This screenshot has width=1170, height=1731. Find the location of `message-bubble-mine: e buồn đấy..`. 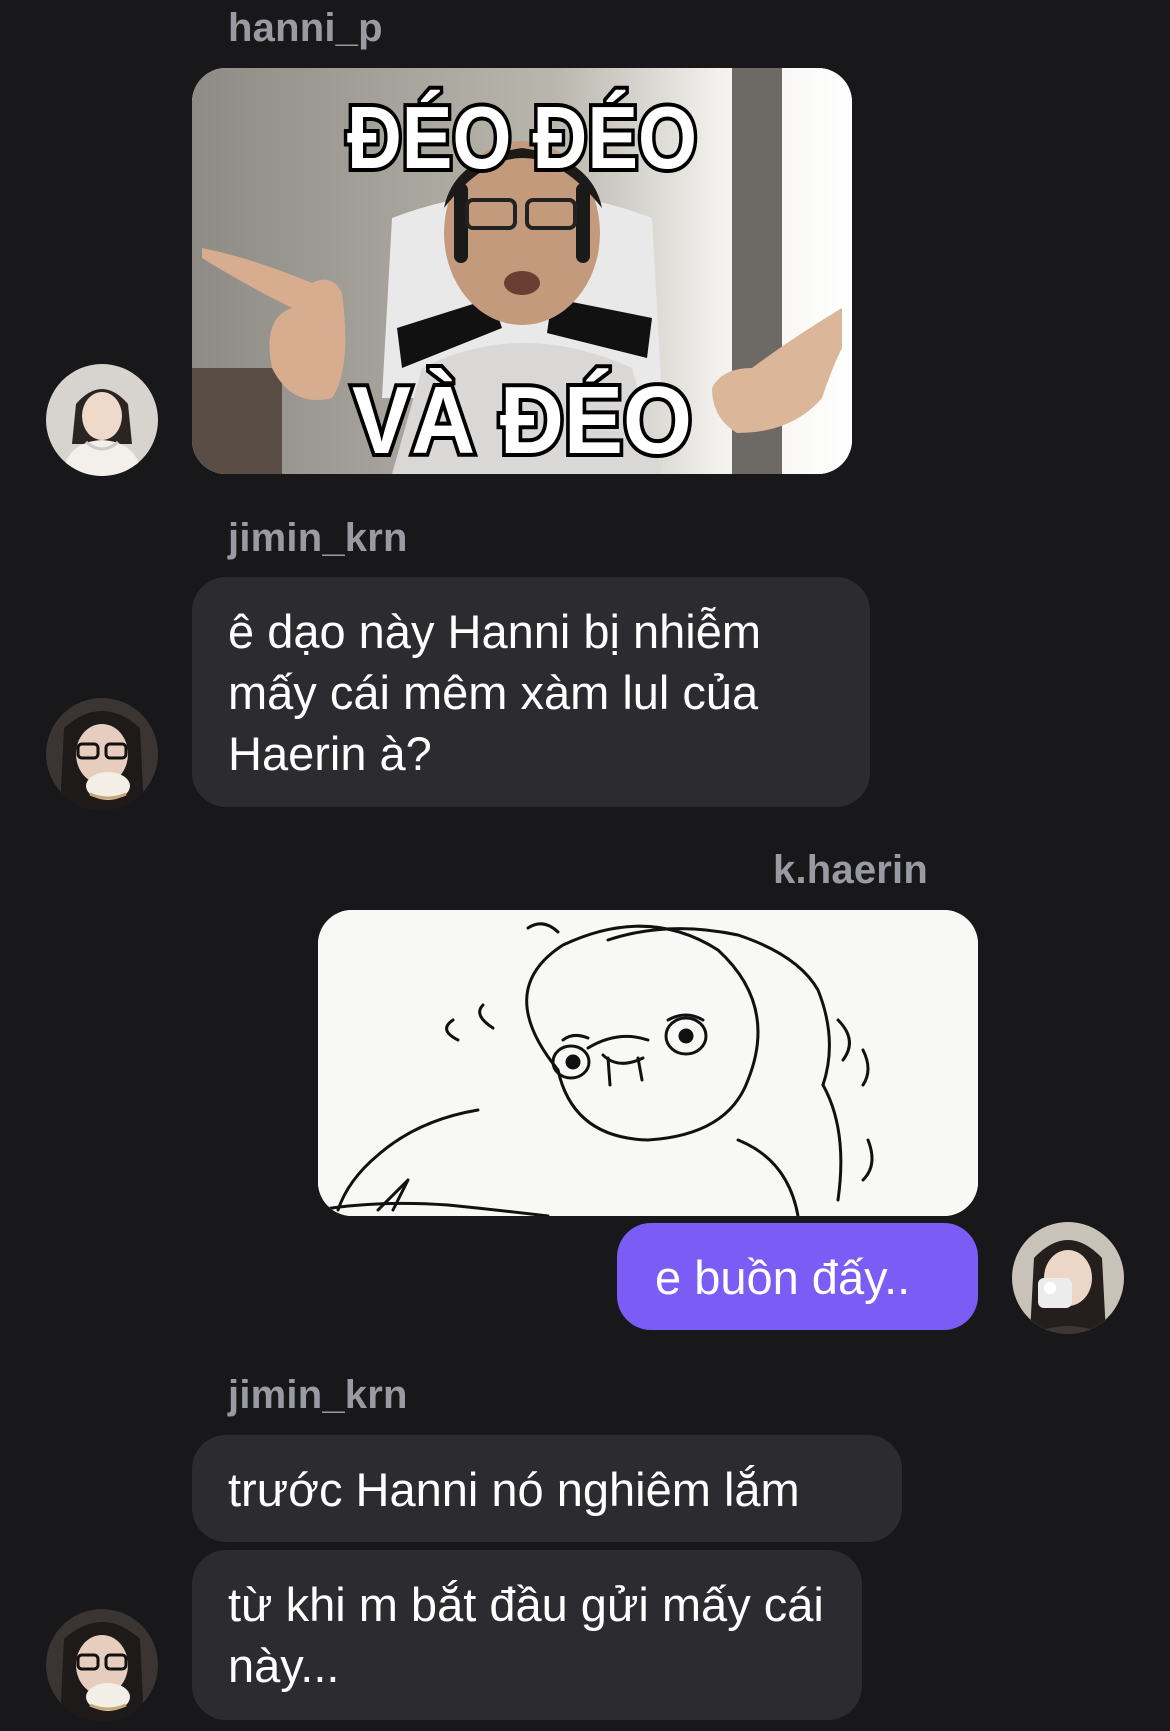

message-bubble-mine: e buồn đấy.. is located at coordinates (797, 1276).